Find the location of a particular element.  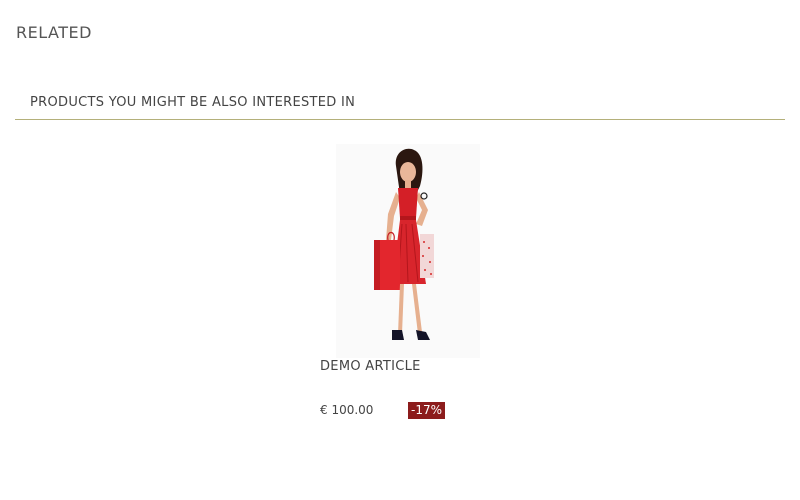

product-price: € 100.00 is located at coordinates (347, 410).